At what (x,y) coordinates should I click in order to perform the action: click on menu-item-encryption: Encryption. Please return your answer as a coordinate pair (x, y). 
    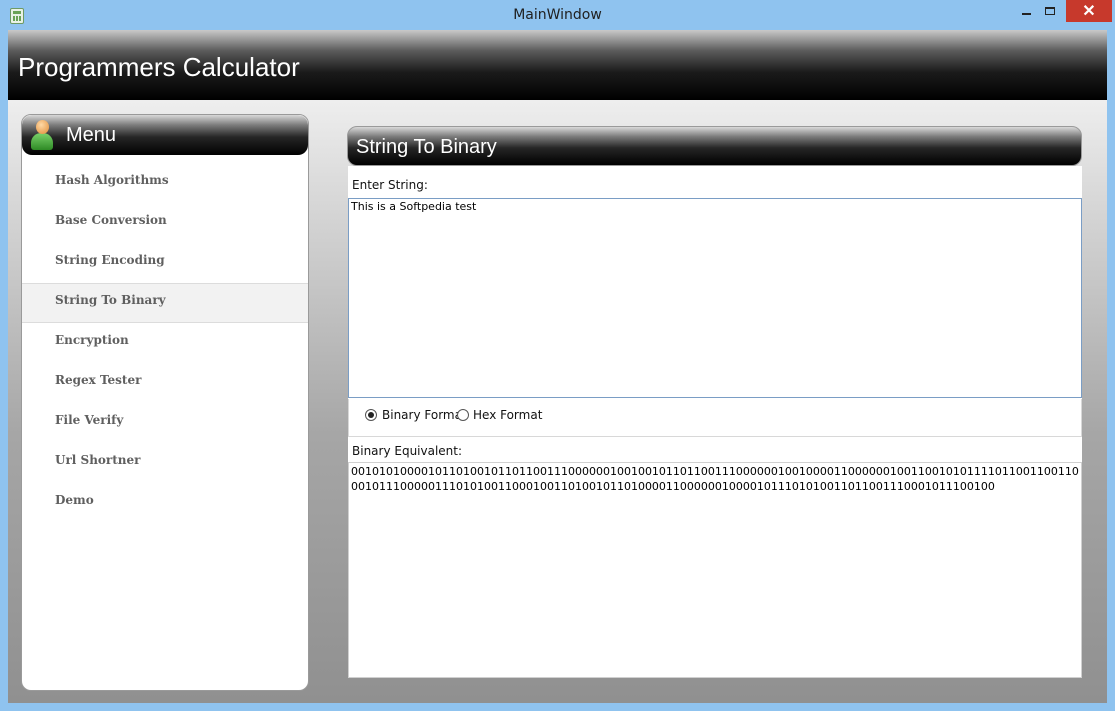
    Looking at the image, I should click on (165, 343).